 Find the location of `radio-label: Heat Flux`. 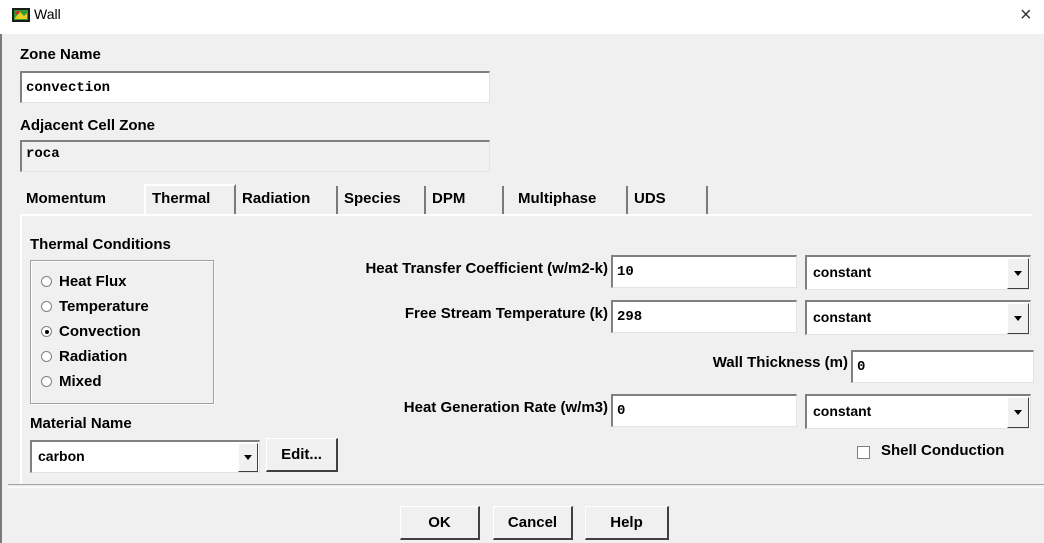

radio-label: Heat Flux is located at coordinates (93, 281).